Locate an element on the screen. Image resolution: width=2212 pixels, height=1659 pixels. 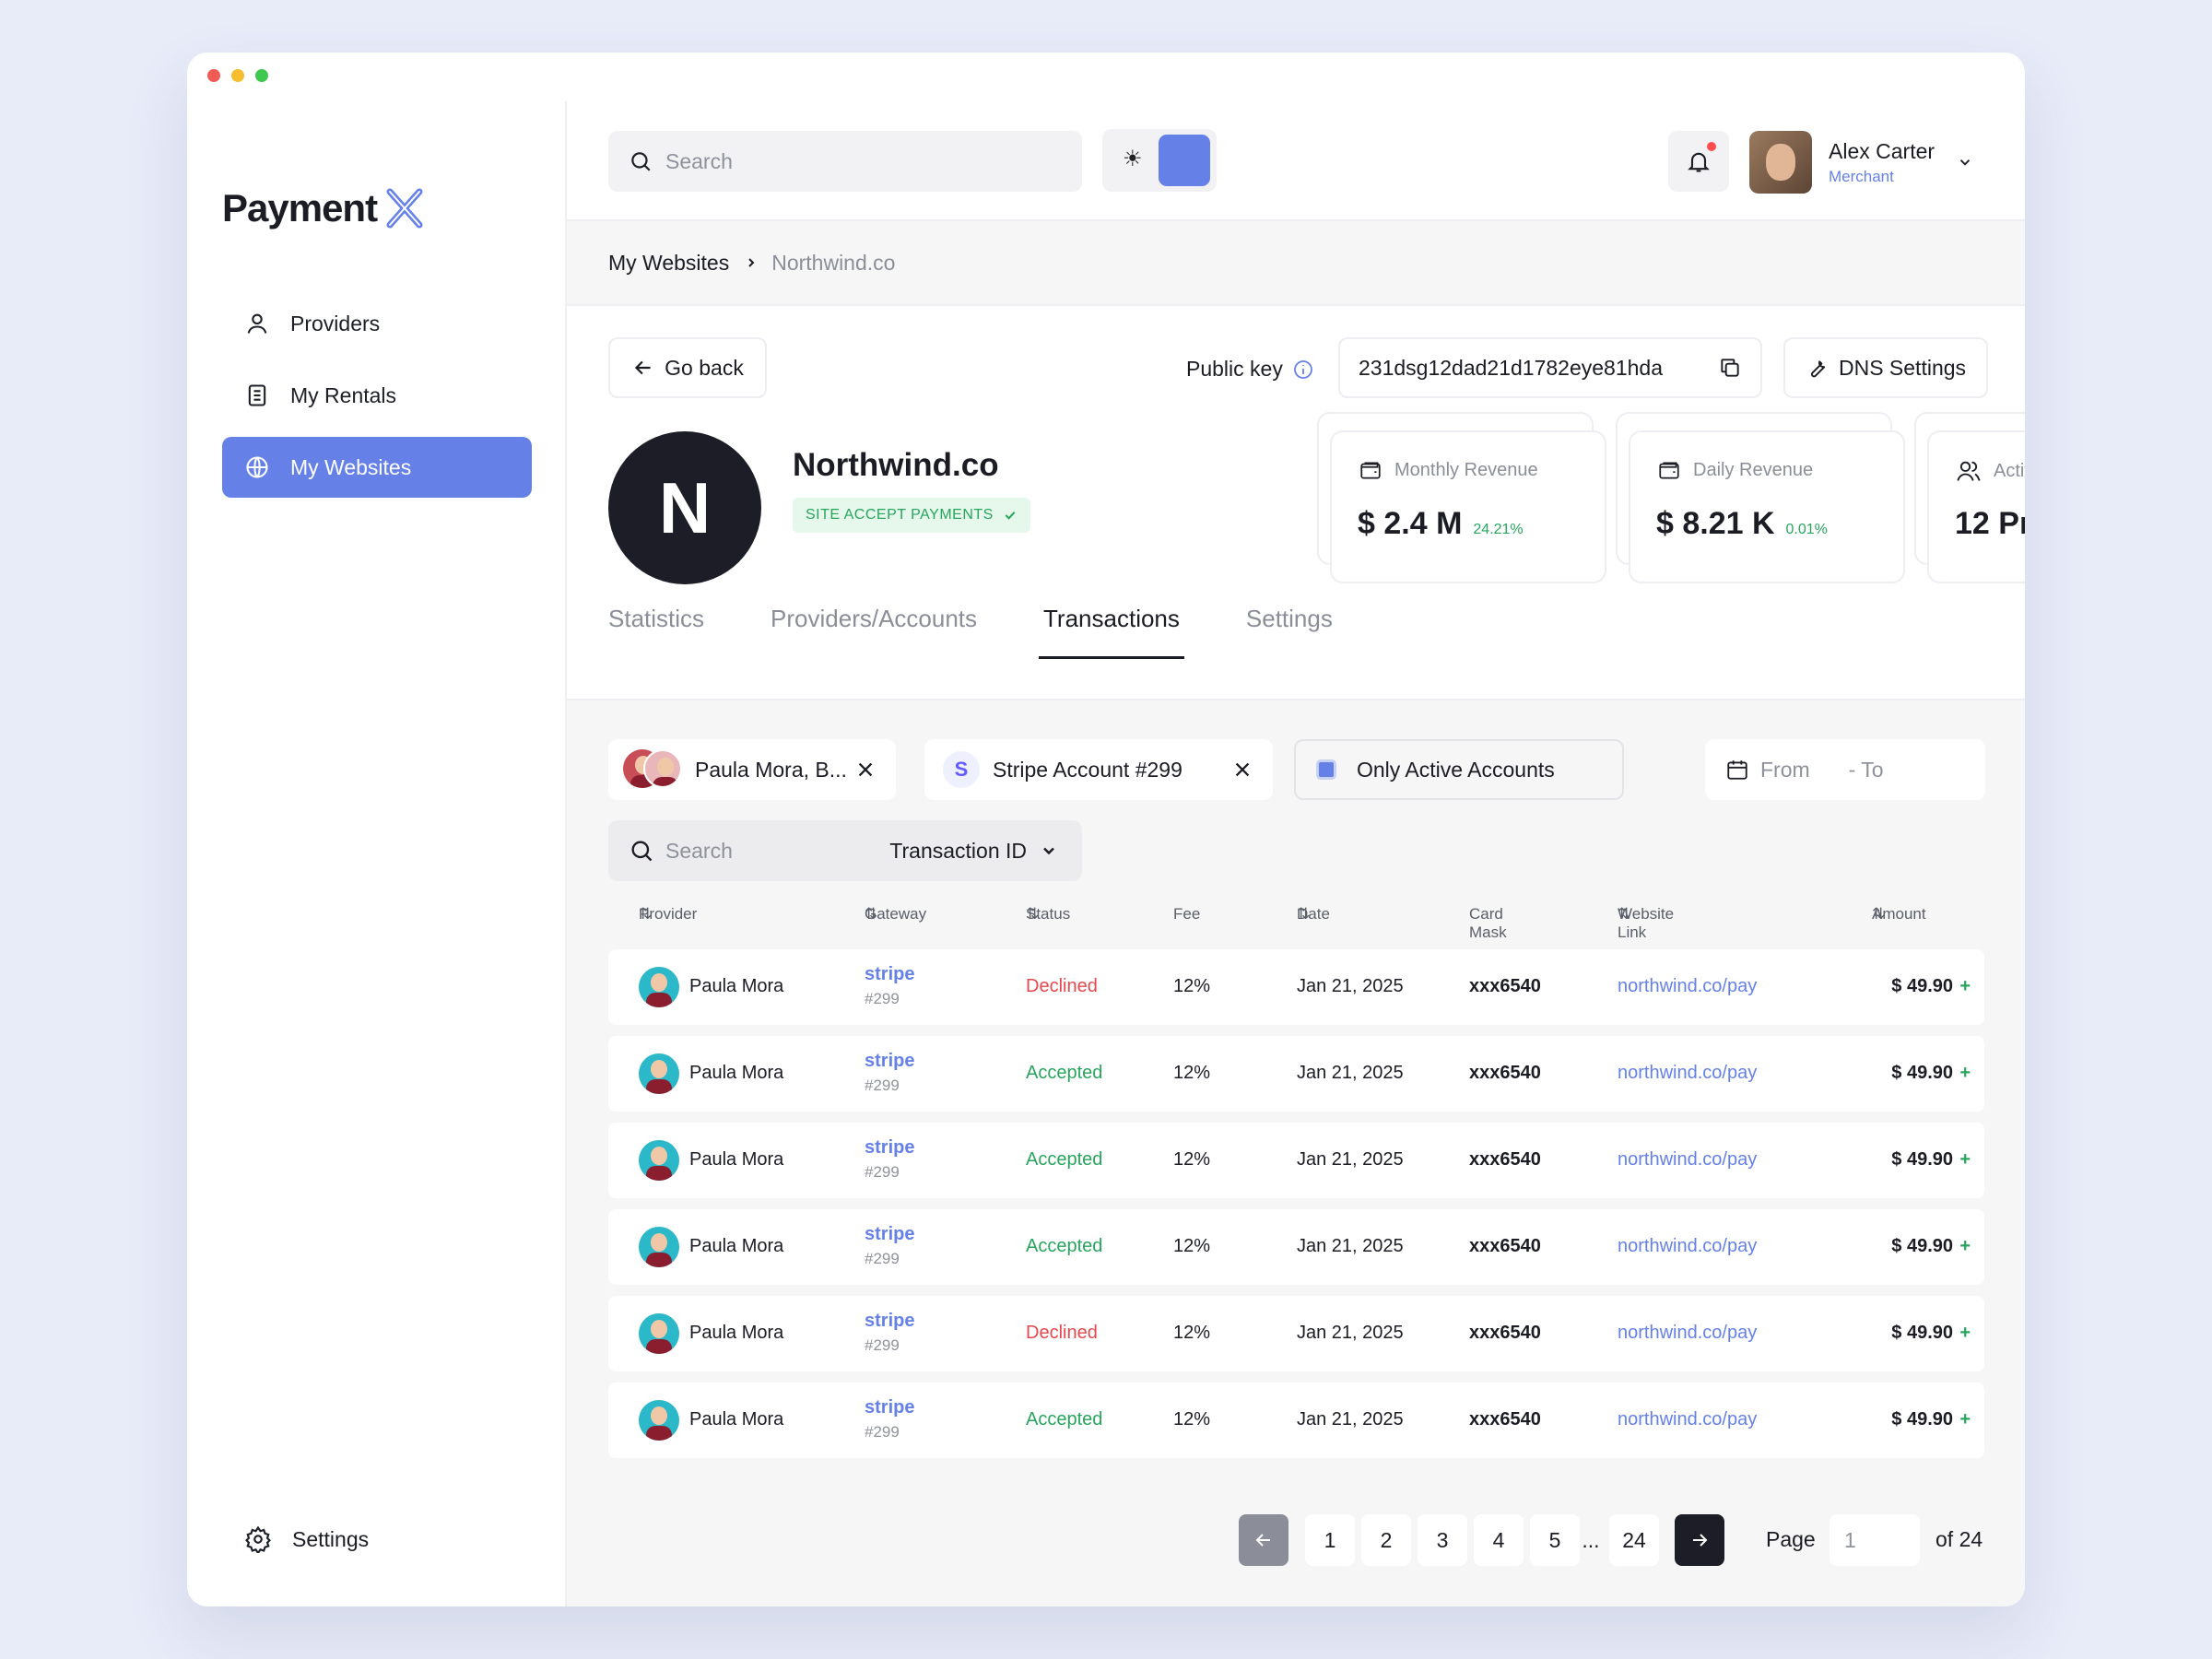
breadcrumb-parent: My Websites is located at coordinates (668, 263).